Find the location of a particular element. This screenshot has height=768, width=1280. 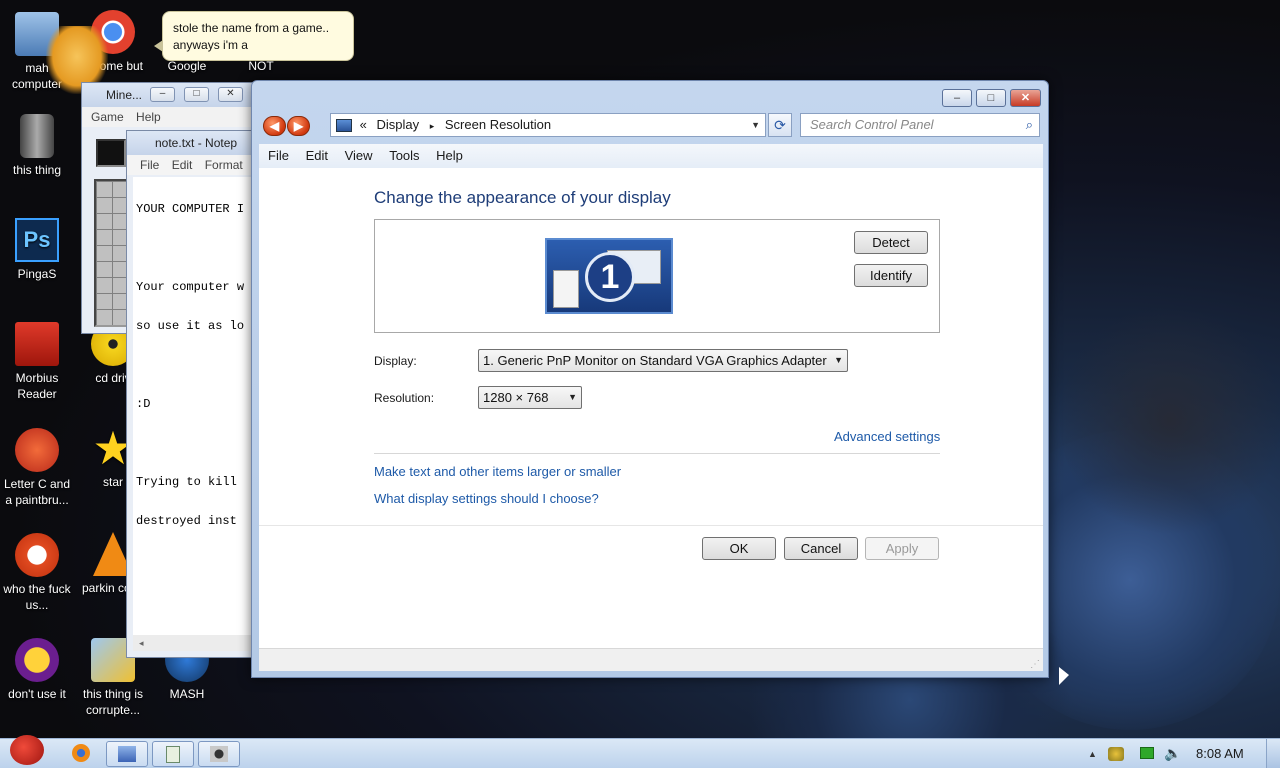

desktop-icon-this-thing: this thing is located at coordinates (37, 146).